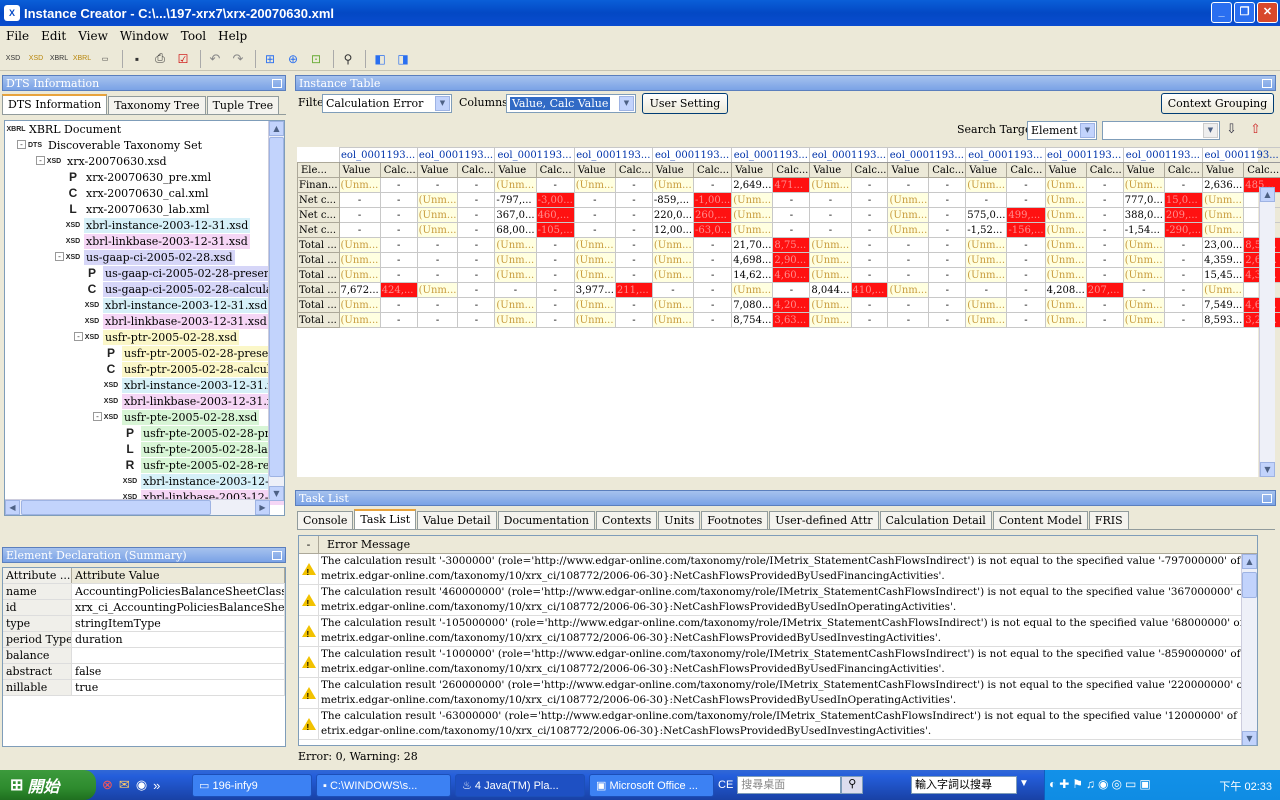  Describe the element at coordinates (325, 520) in the screenshot. I see `tab-console: Console` at that location.